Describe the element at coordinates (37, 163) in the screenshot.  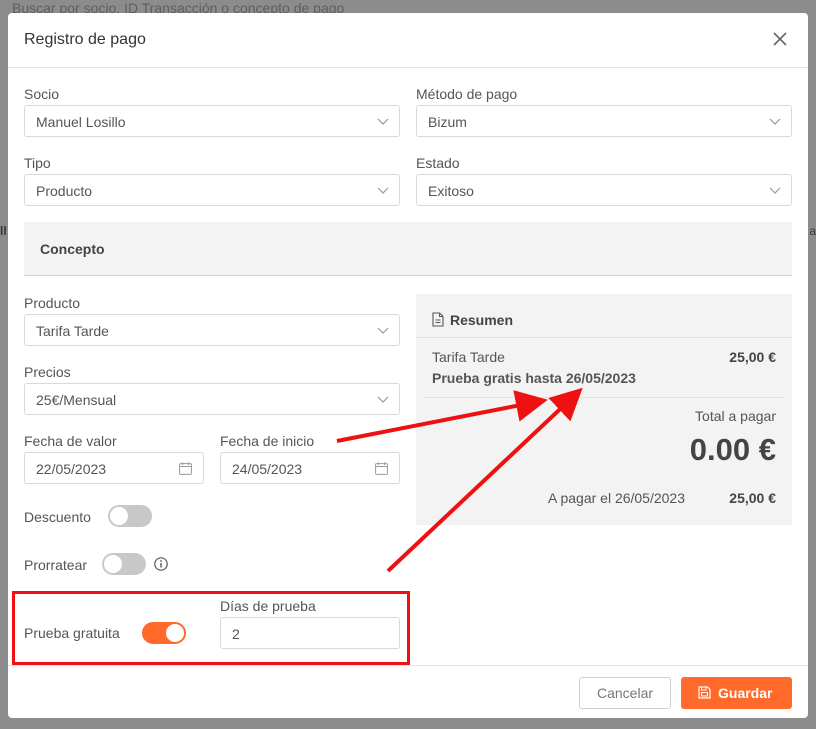
I see `tipo-label: Tipo` at that location.